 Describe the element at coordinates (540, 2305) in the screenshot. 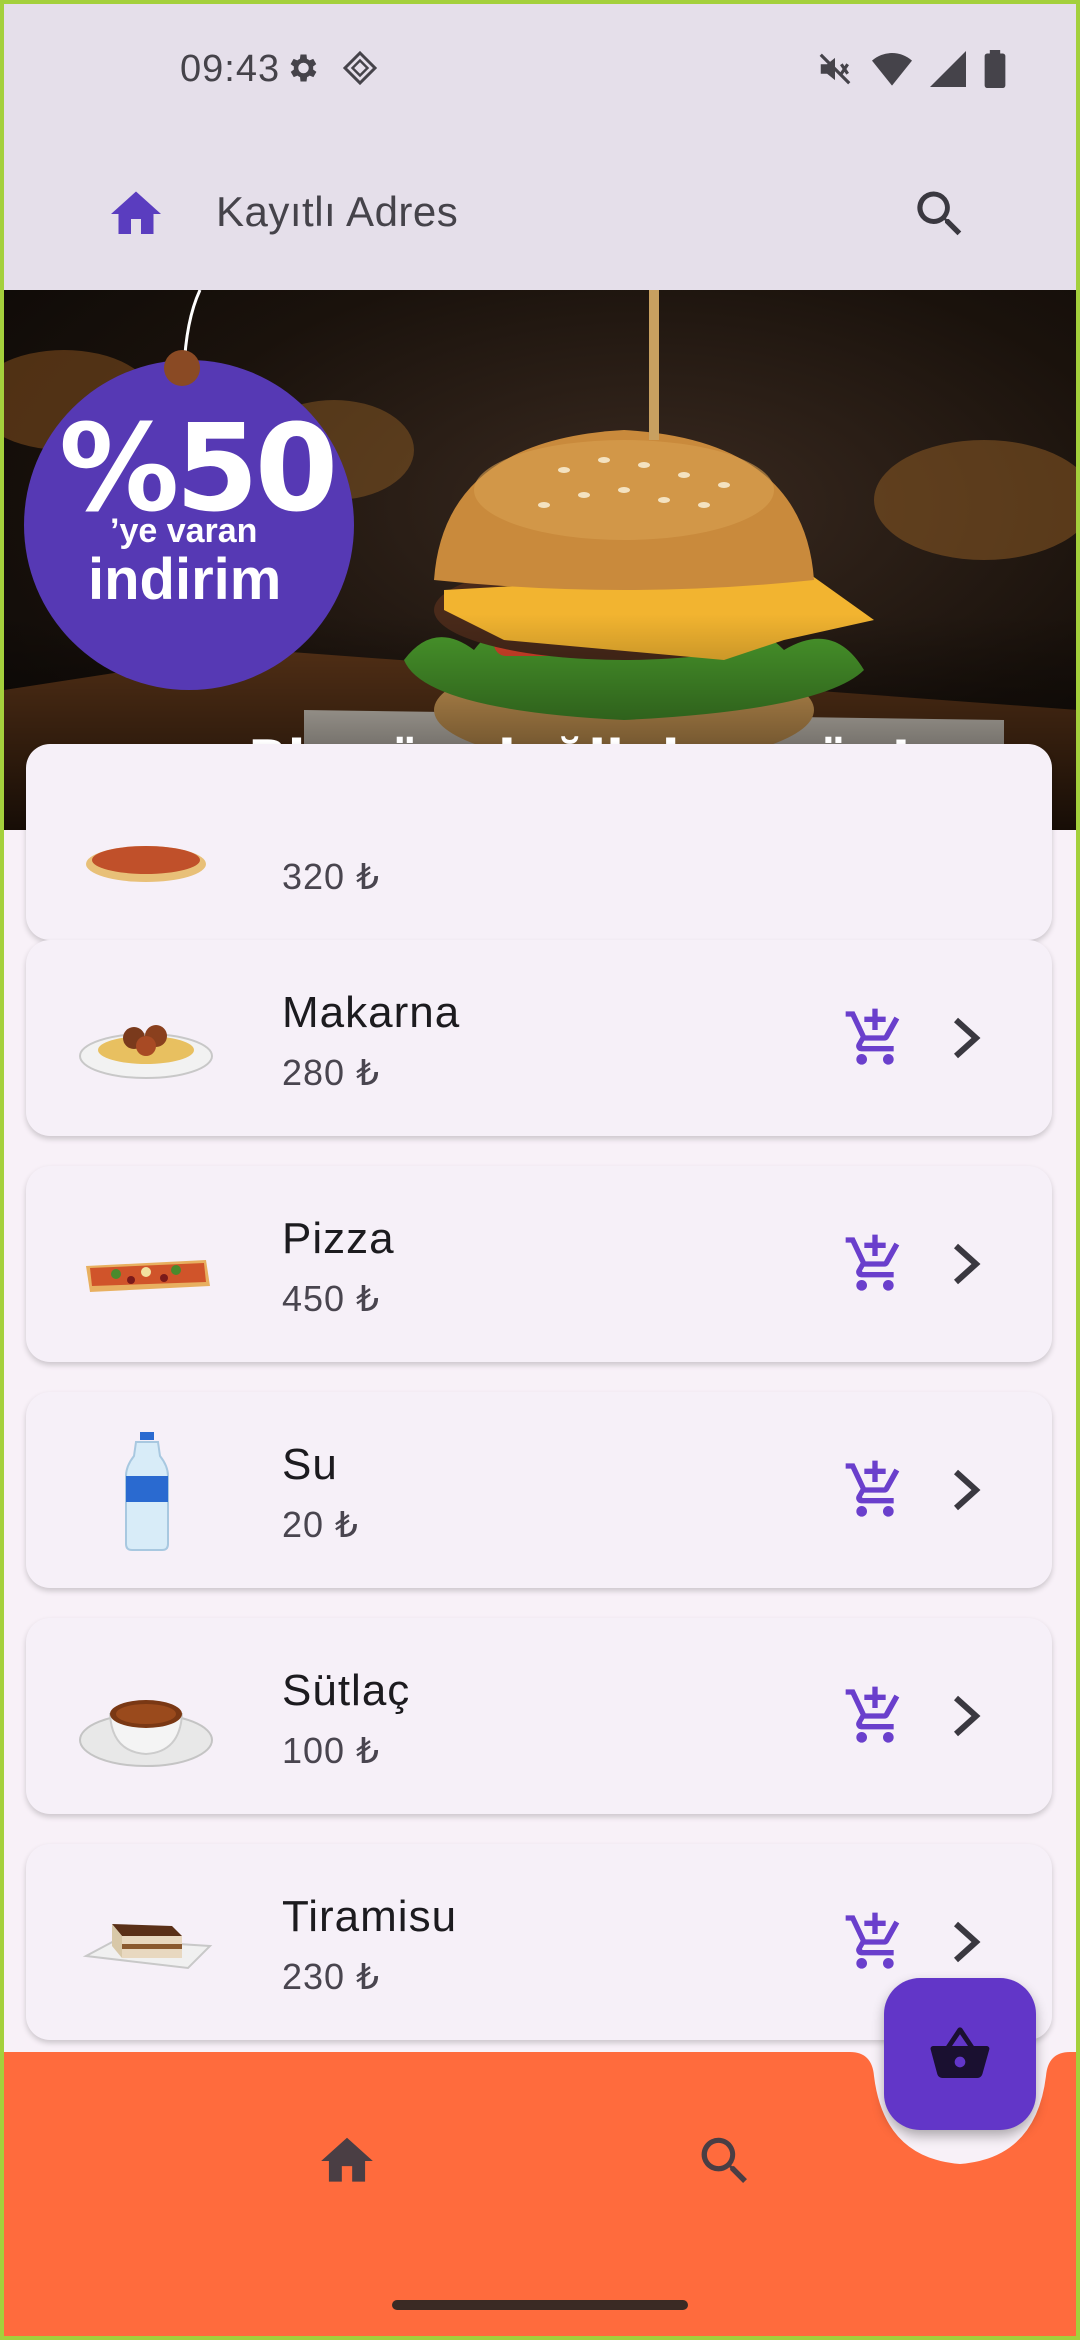

I see `home-indicator` at that location.